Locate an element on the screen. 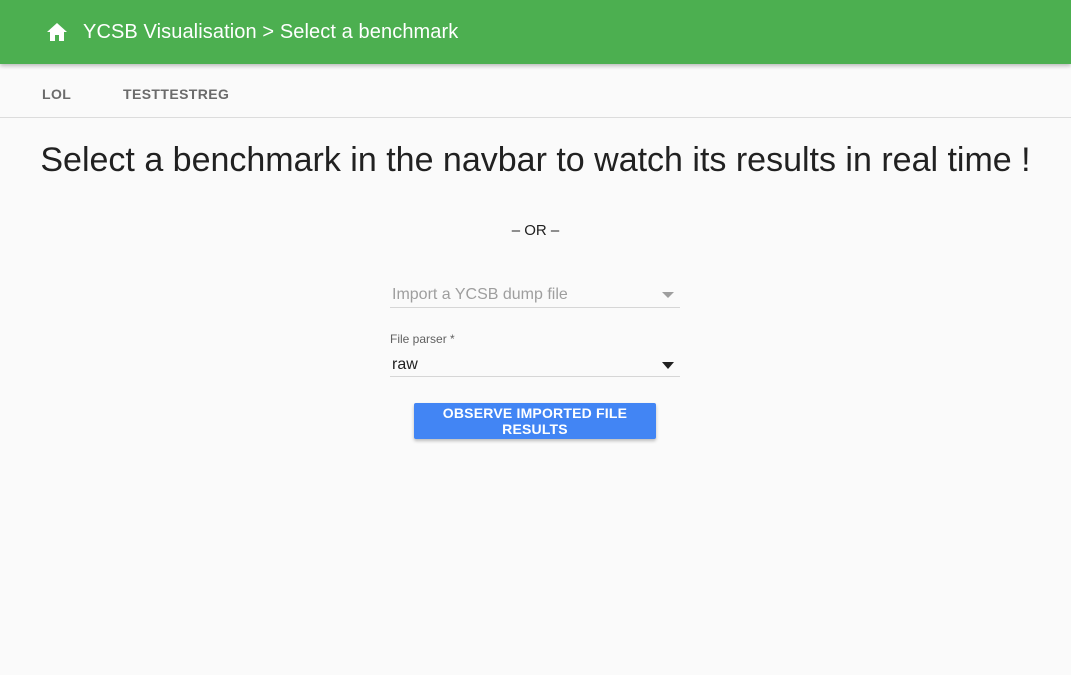 Image resolution: width=1071 pixels, height=675 pixels. benchmark-tabs: LOL TESTTESTREG is located at coordinates (535, 91).